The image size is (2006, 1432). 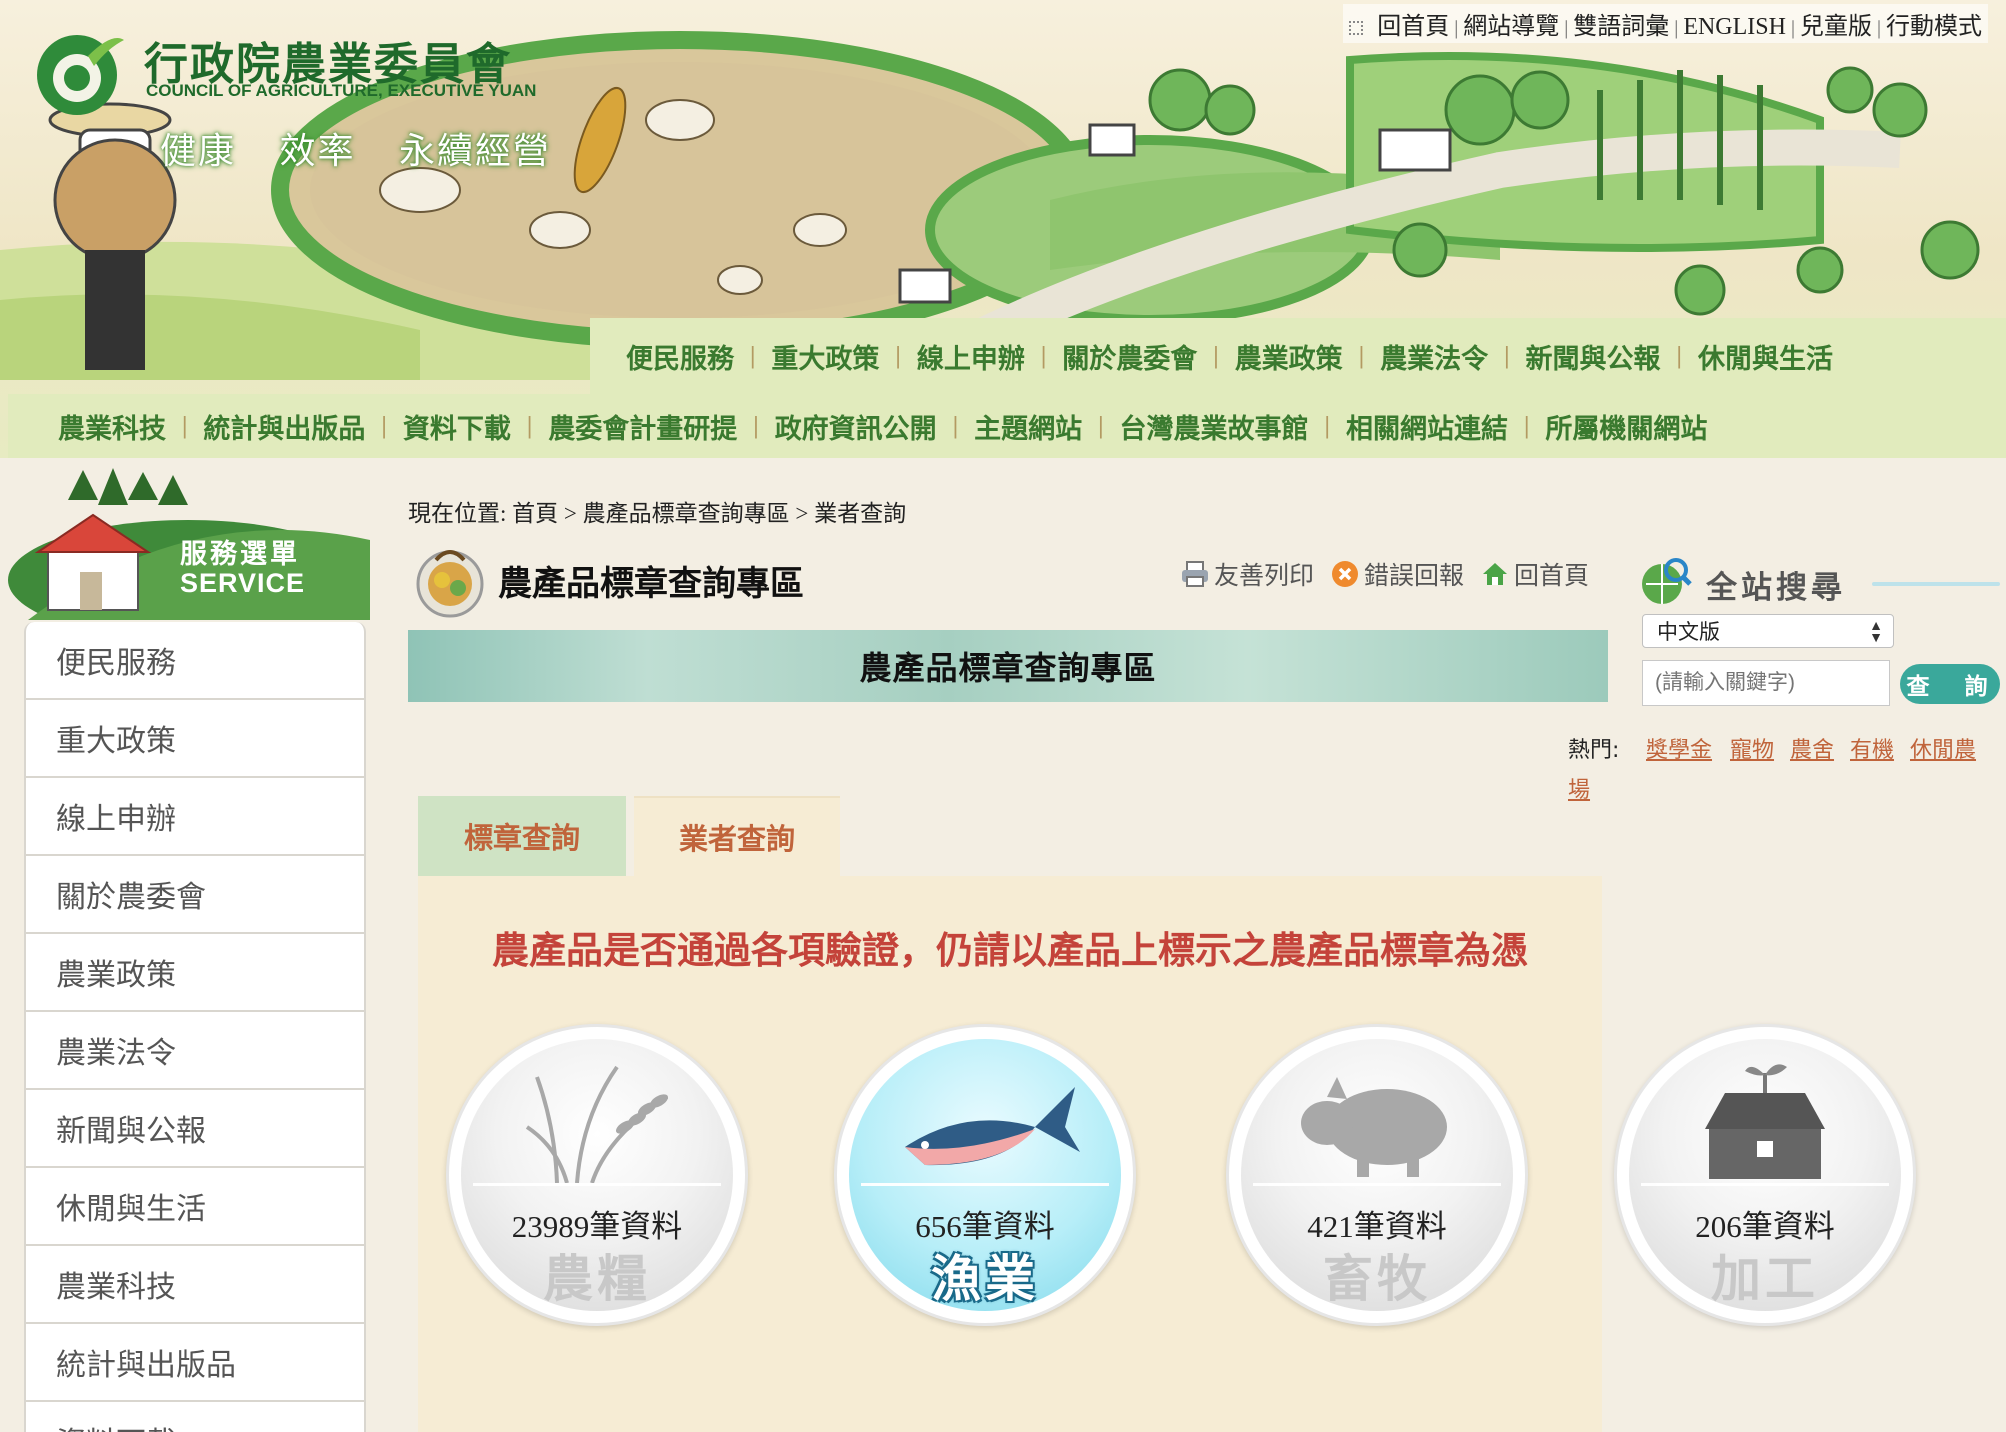 I want to click on nav-item: 休閒與生活, so click(x=1765, y=356).